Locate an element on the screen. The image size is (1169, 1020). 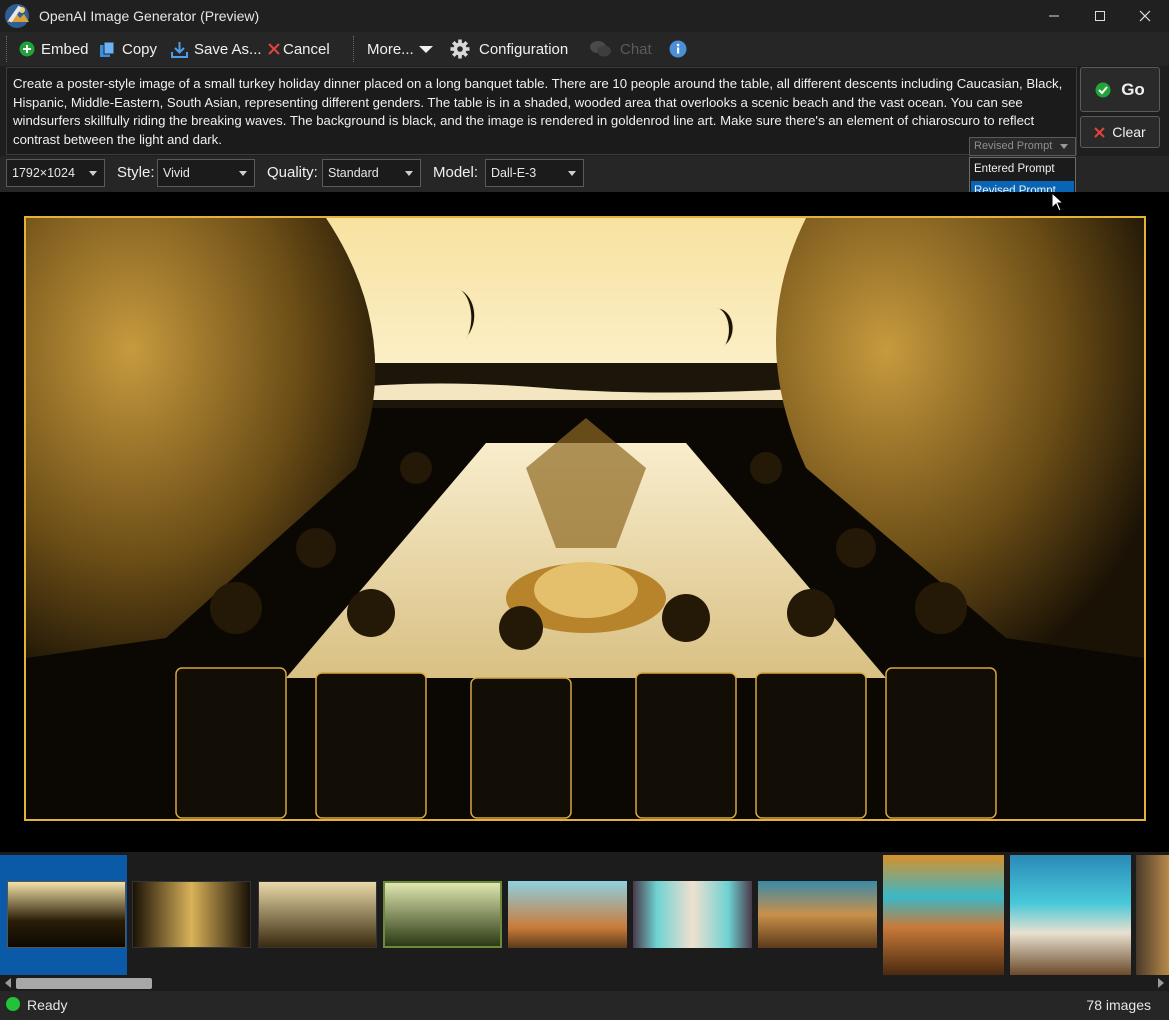
add-icon is located at coordinates (27, 49).